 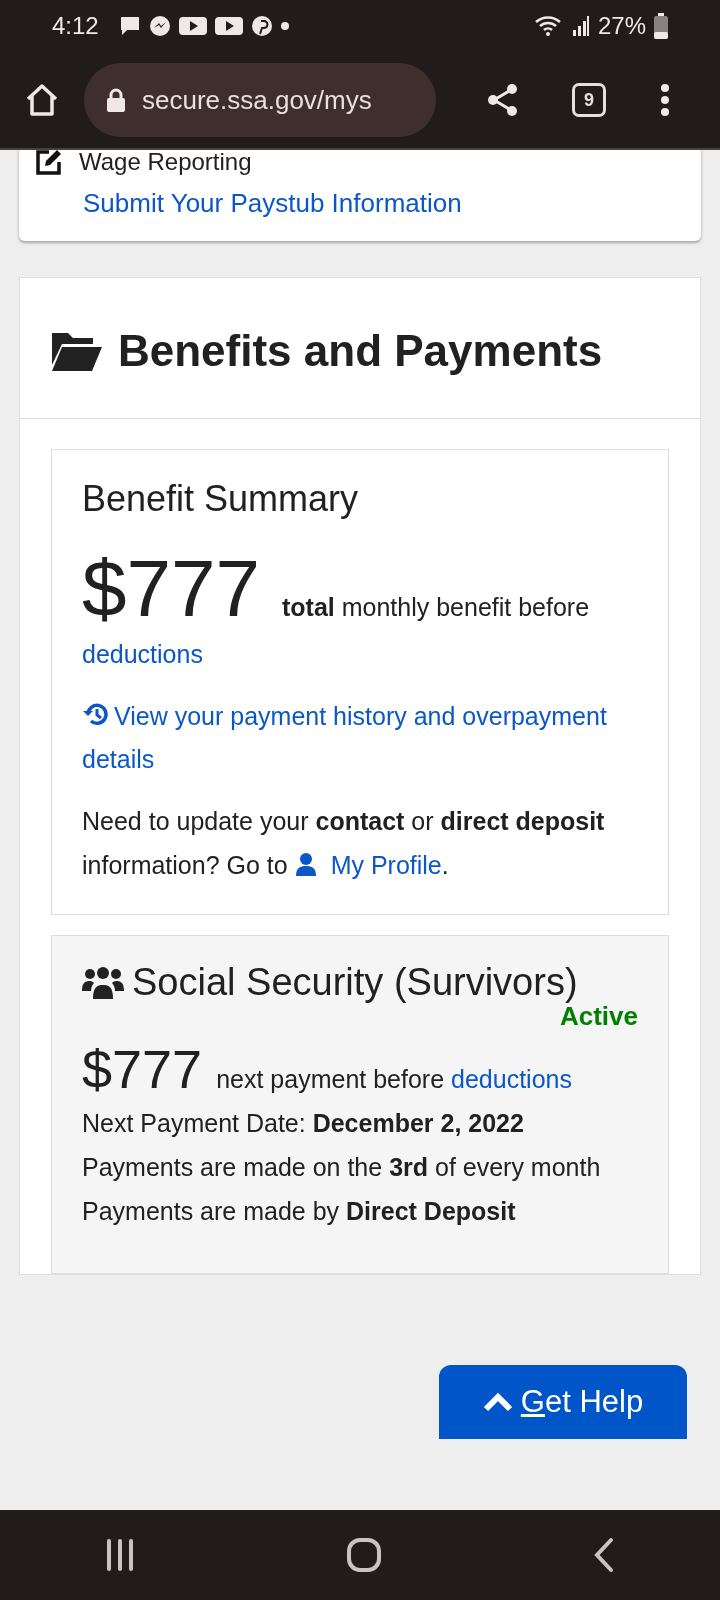 I want to click on payment-history-link: View your payment history and overpayment details, so click(x=360, y=738).